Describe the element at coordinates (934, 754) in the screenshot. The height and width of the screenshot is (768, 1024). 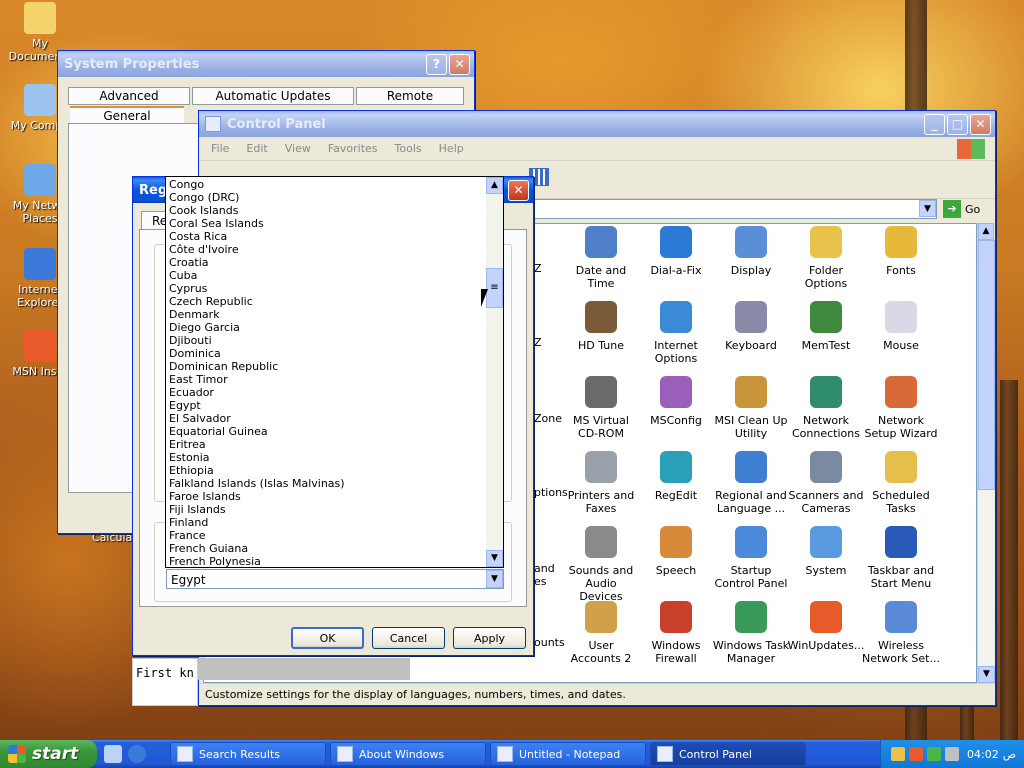
I see `tray-shield-icon` at that location.